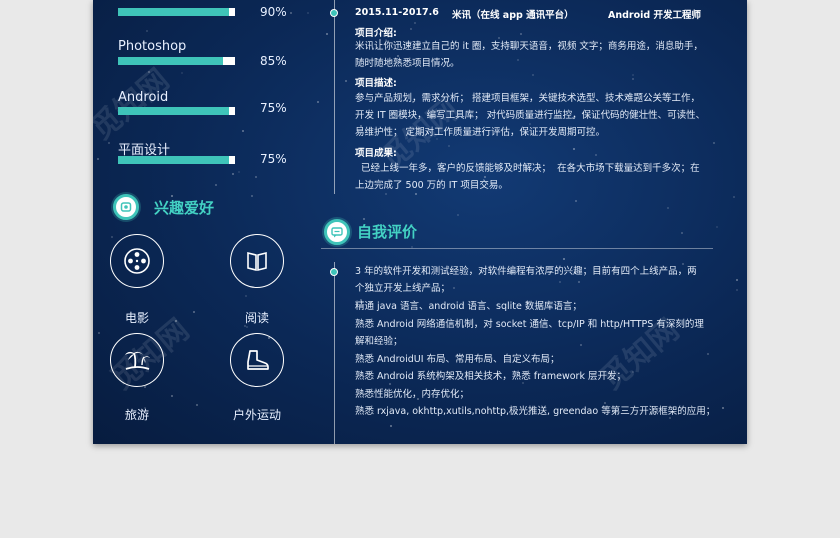 The height and width of the screenshot is (538, 840). Describe the element at coordinates (136, 318) in the screenshot. I see `hobby-label: 电影` at that location.